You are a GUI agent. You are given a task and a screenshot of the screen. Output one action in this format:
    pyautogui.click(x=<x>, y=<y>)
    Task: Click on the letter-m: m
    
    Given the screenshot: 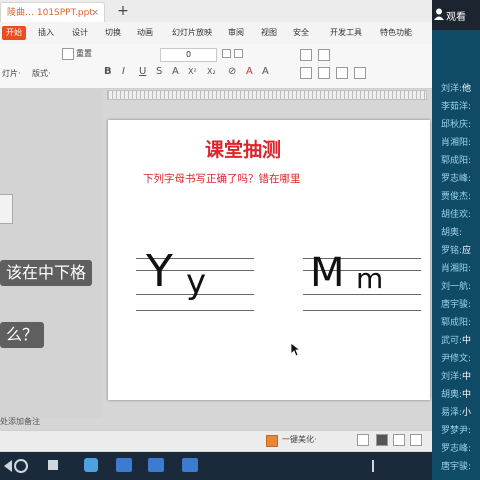 What is the action you would take?
    pyautogui.click(x=370, y=278)
    